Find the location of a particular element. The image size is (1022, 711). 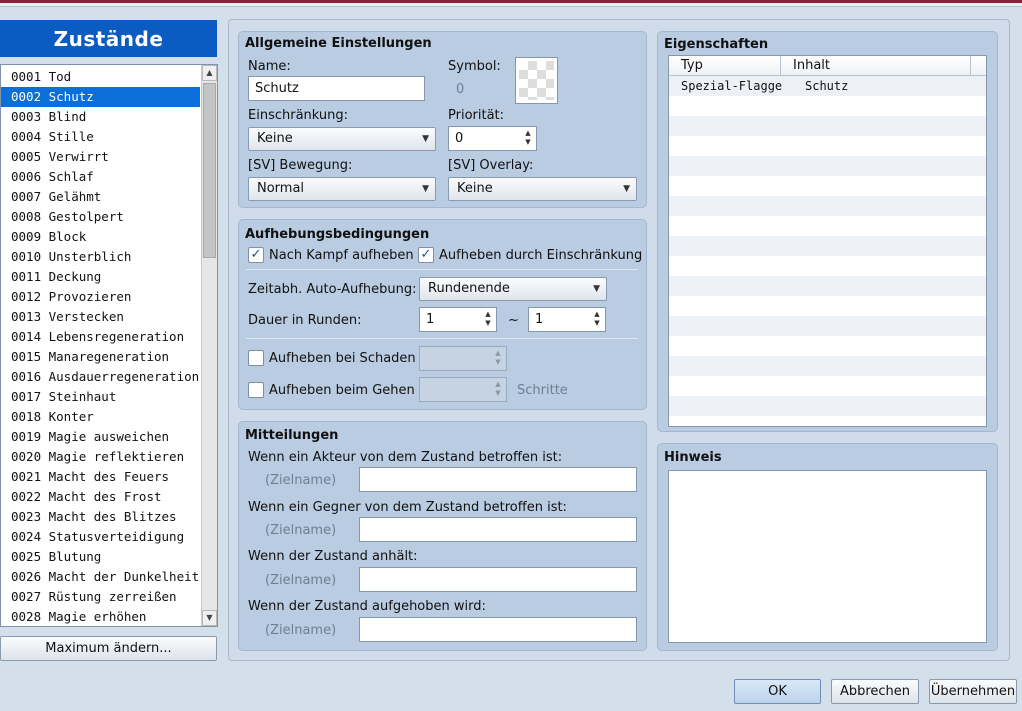

table-row: Spezial-Flagge Schutz is located at coordinates (827, 86).